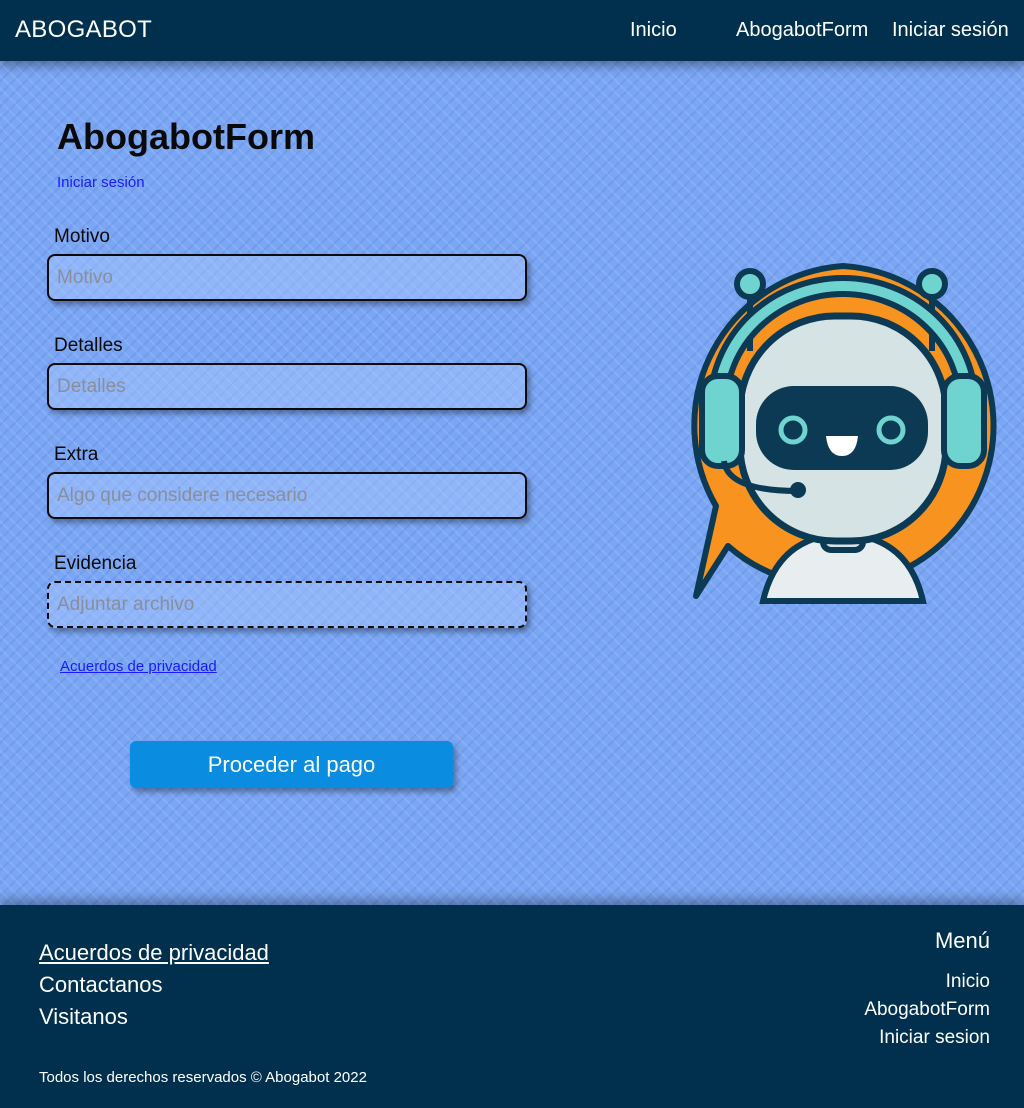  What do you see at coordinates (653, 30) in the screenshot?
I see `nav-link-inicio: Inicio` at bounding box center [653, 30].